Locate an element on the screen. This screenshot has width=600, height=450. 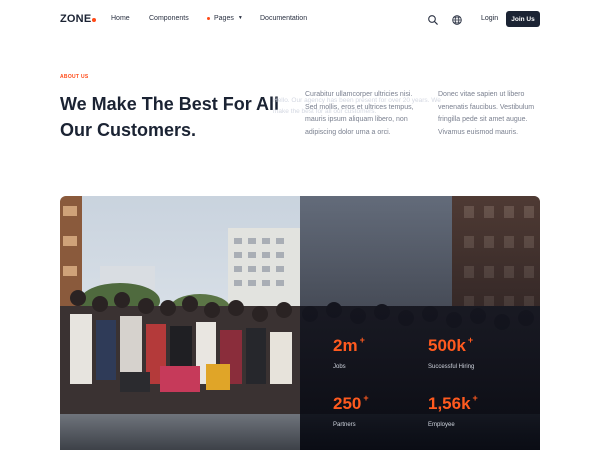
nav-link-label: Components is located at coordinates (169, 18).